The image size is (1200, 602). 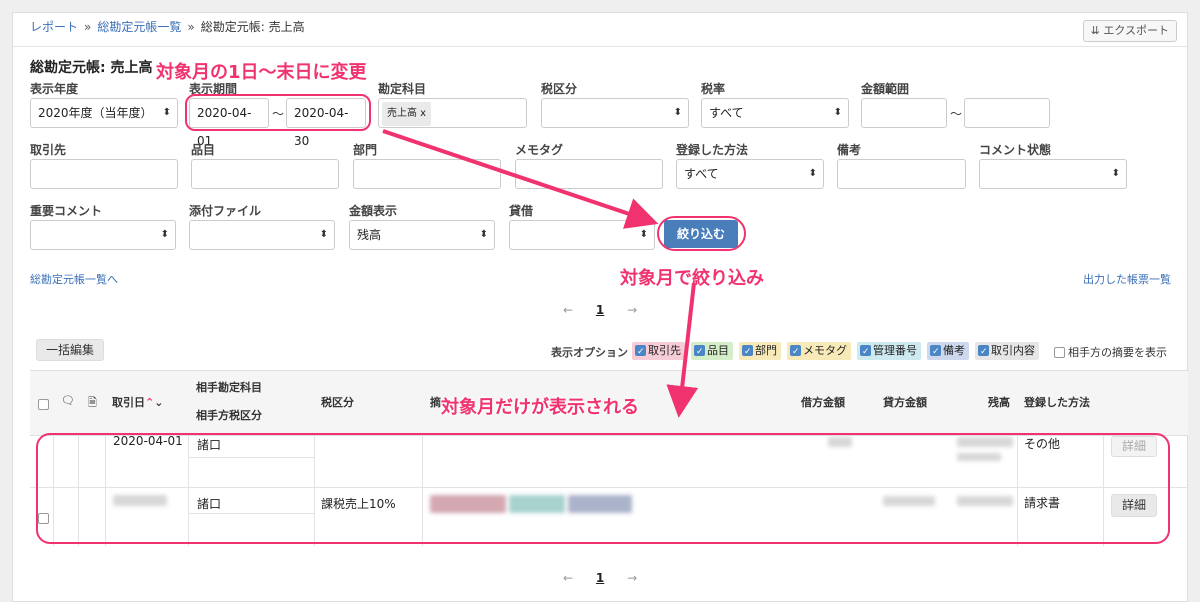 I want to click on annotation-arrows, so click(x=540, y=273).